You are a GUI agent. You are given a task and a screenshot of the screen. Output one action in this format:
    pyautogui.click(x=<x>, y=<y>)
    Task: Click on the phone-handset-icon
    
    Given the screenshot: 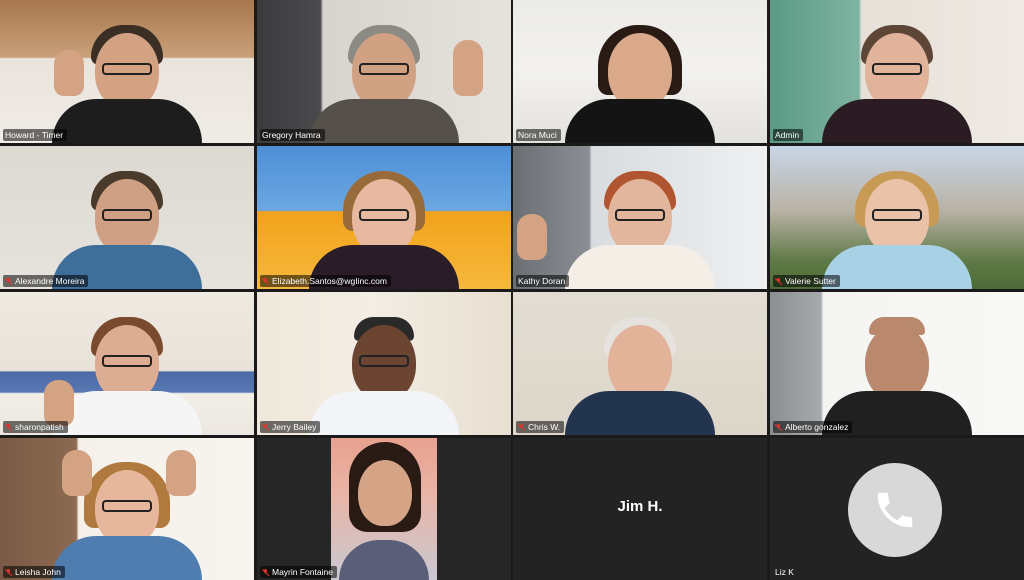 What is the action you would take?
    pyautogui.click(x=895, y=510)
    